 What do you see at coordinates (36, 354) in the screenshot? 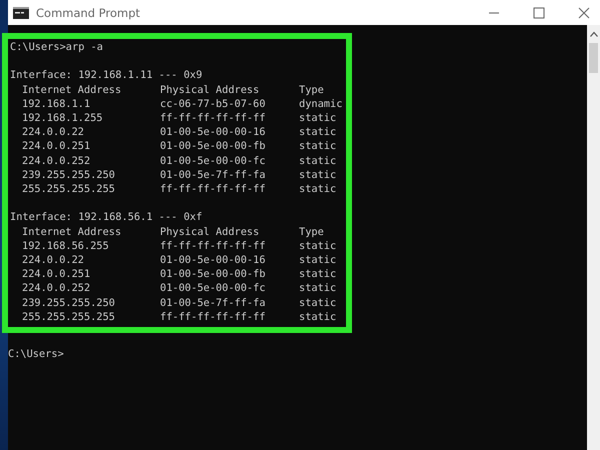
I see `command-prompt: C:\Users>` at bounding box center [36, 354].